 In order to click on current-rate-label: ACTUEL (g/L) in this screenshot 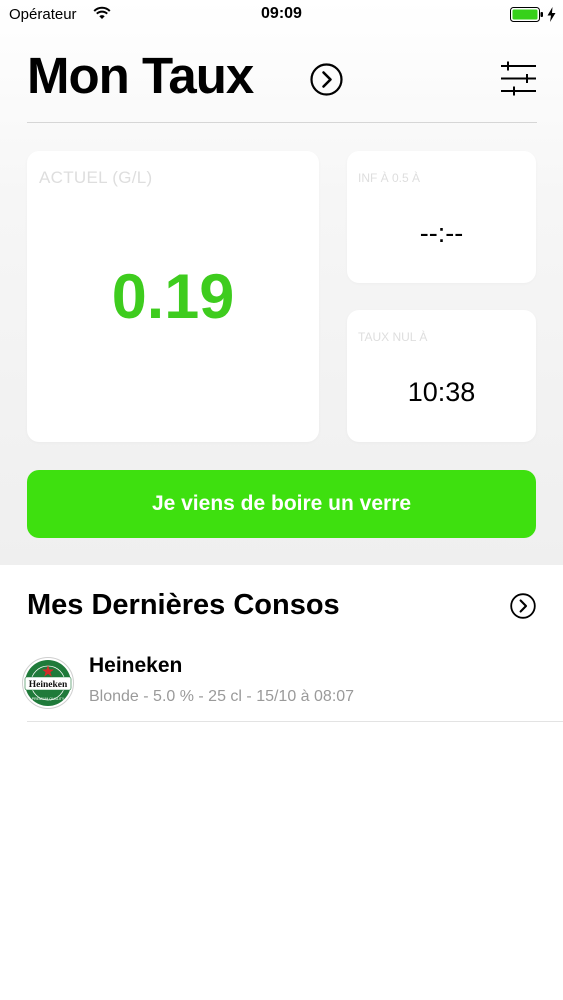, I will do `click(96, 177)`.